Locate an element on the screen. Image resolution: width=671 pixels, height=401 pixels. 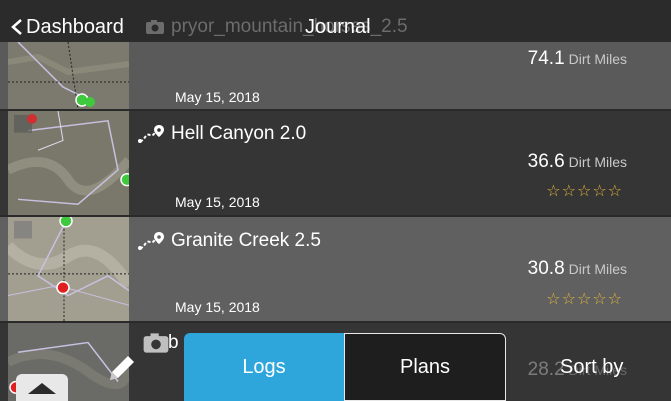
sort-by-button: Sort by is located at coordinates (591, 367).